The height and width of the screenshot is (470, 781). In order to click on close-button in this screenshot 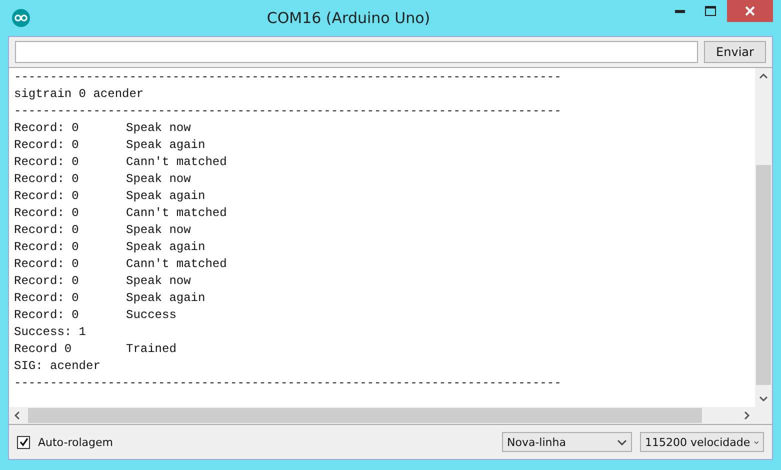, I will do `click(750, 11)`.